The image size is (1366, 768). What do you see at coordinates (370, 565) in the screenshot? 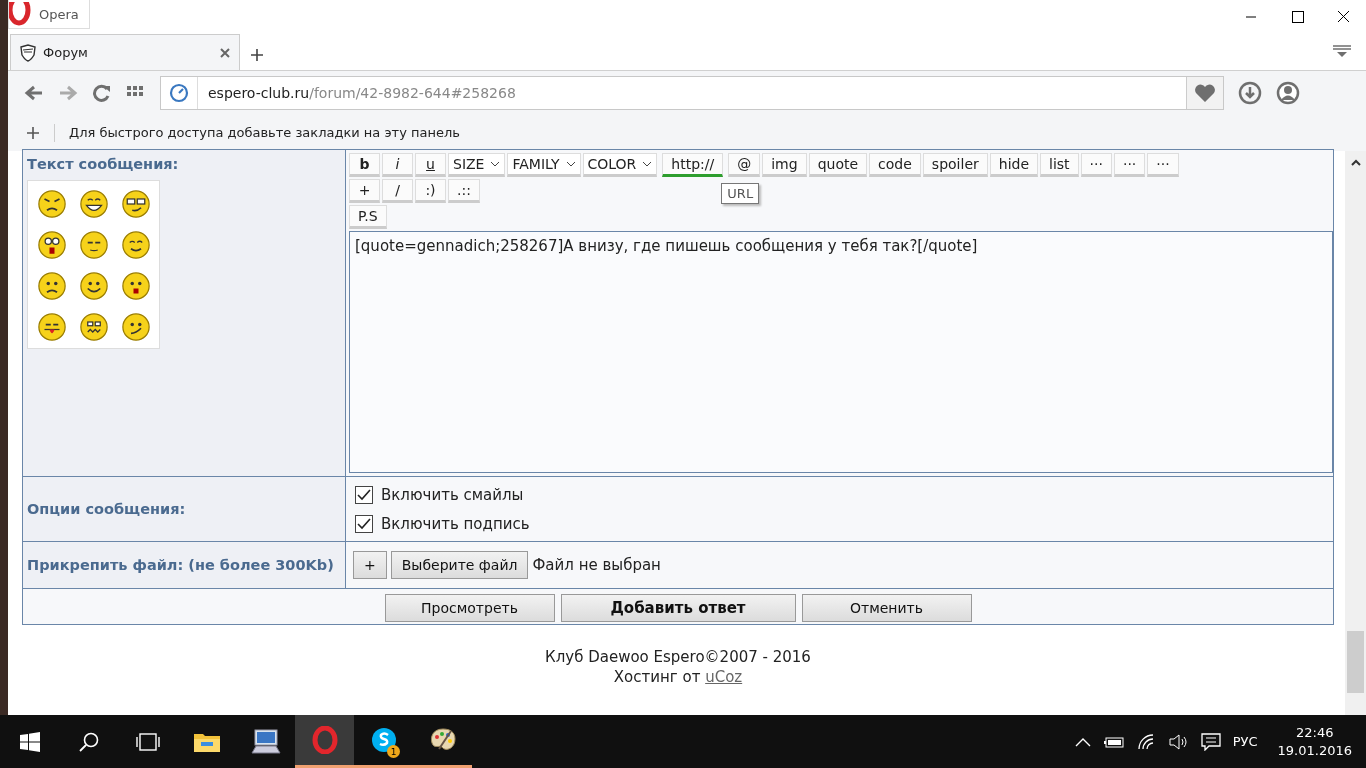
I see `add-file-button: +` at bounding box center [370, 565].